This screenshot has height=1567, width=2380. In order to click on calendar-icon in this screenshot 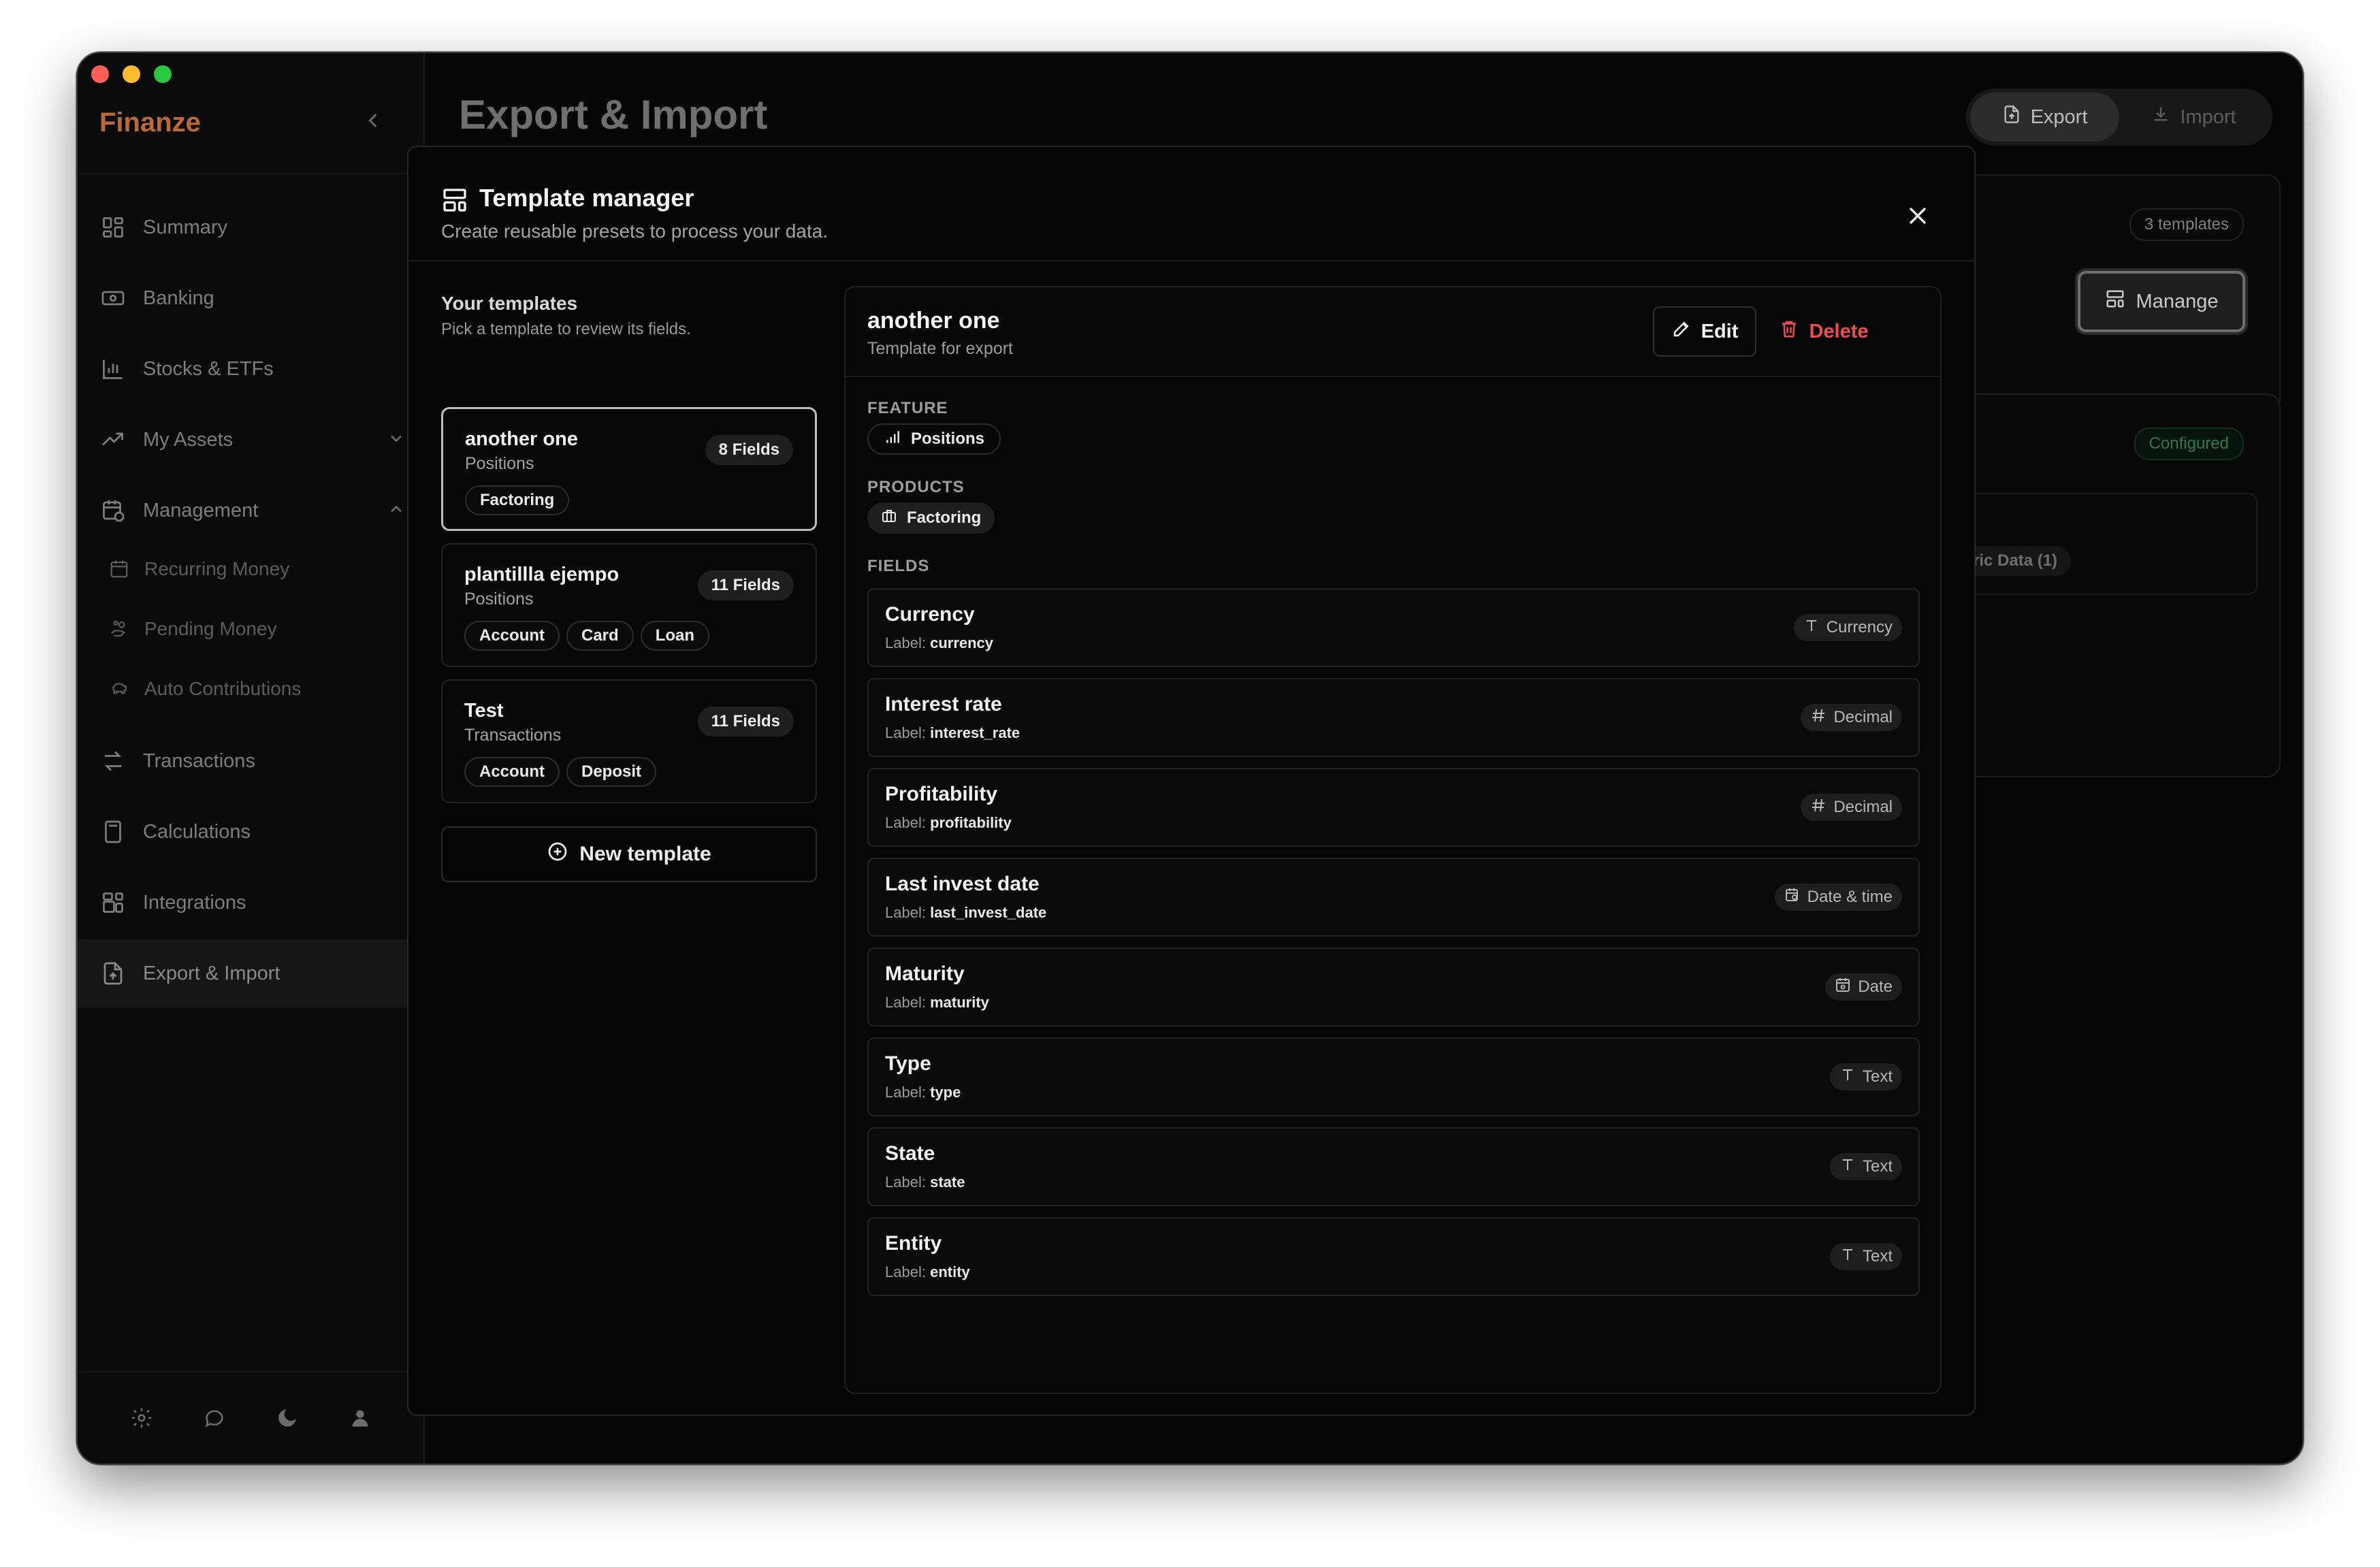, I will do `click(1843, 987)`.